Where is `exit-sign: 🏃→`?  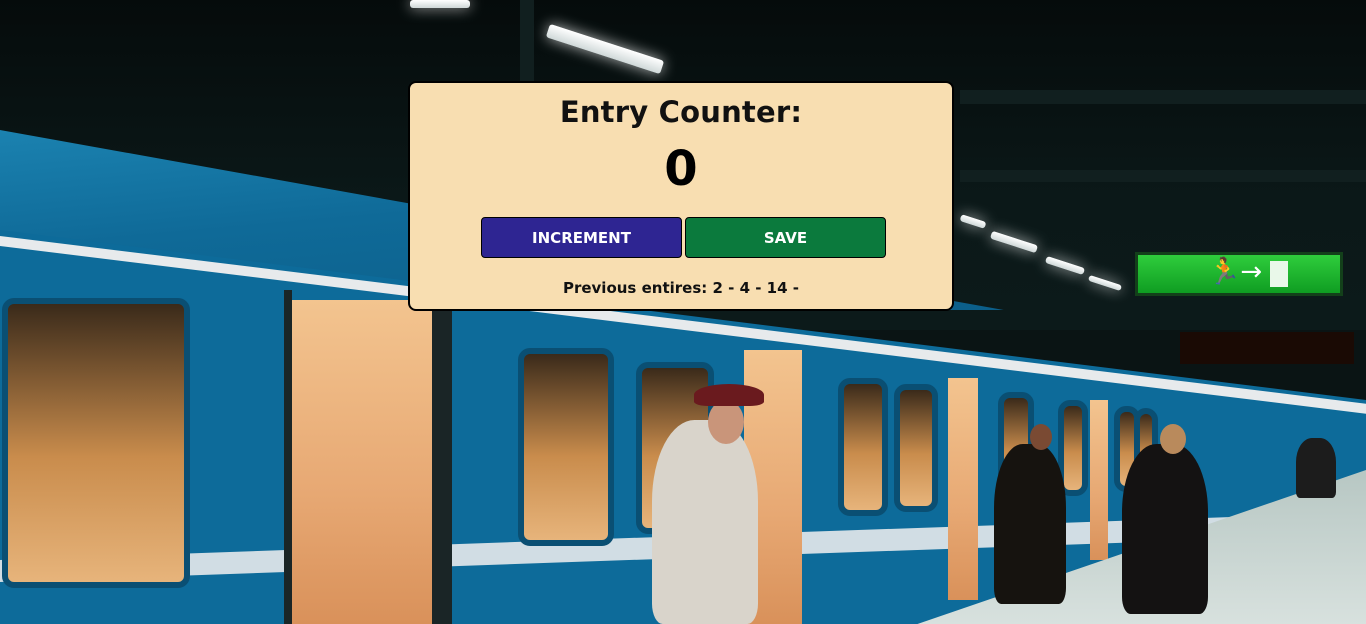 exit-sign: 🏃→ is located at coordinates (1239, 274).